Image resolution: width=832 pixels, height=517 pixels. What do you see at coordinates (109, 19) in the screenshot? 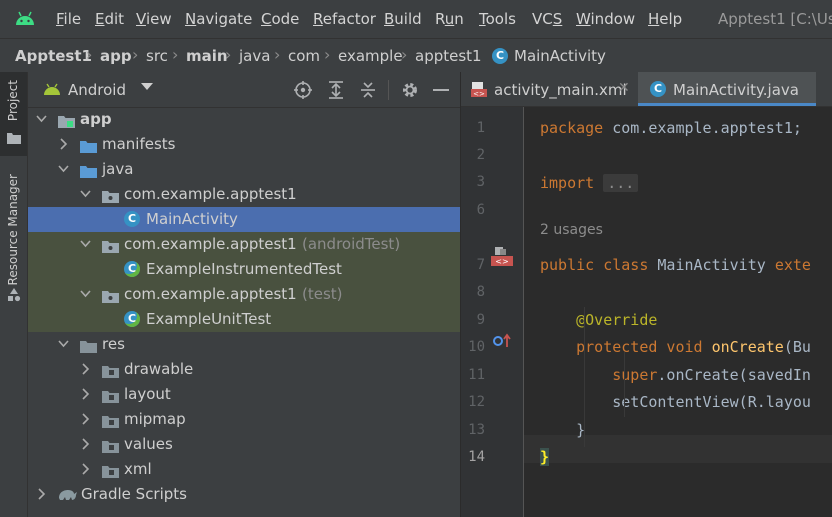
I see `menu-edit: Edit` at bounding box center [109, 19].